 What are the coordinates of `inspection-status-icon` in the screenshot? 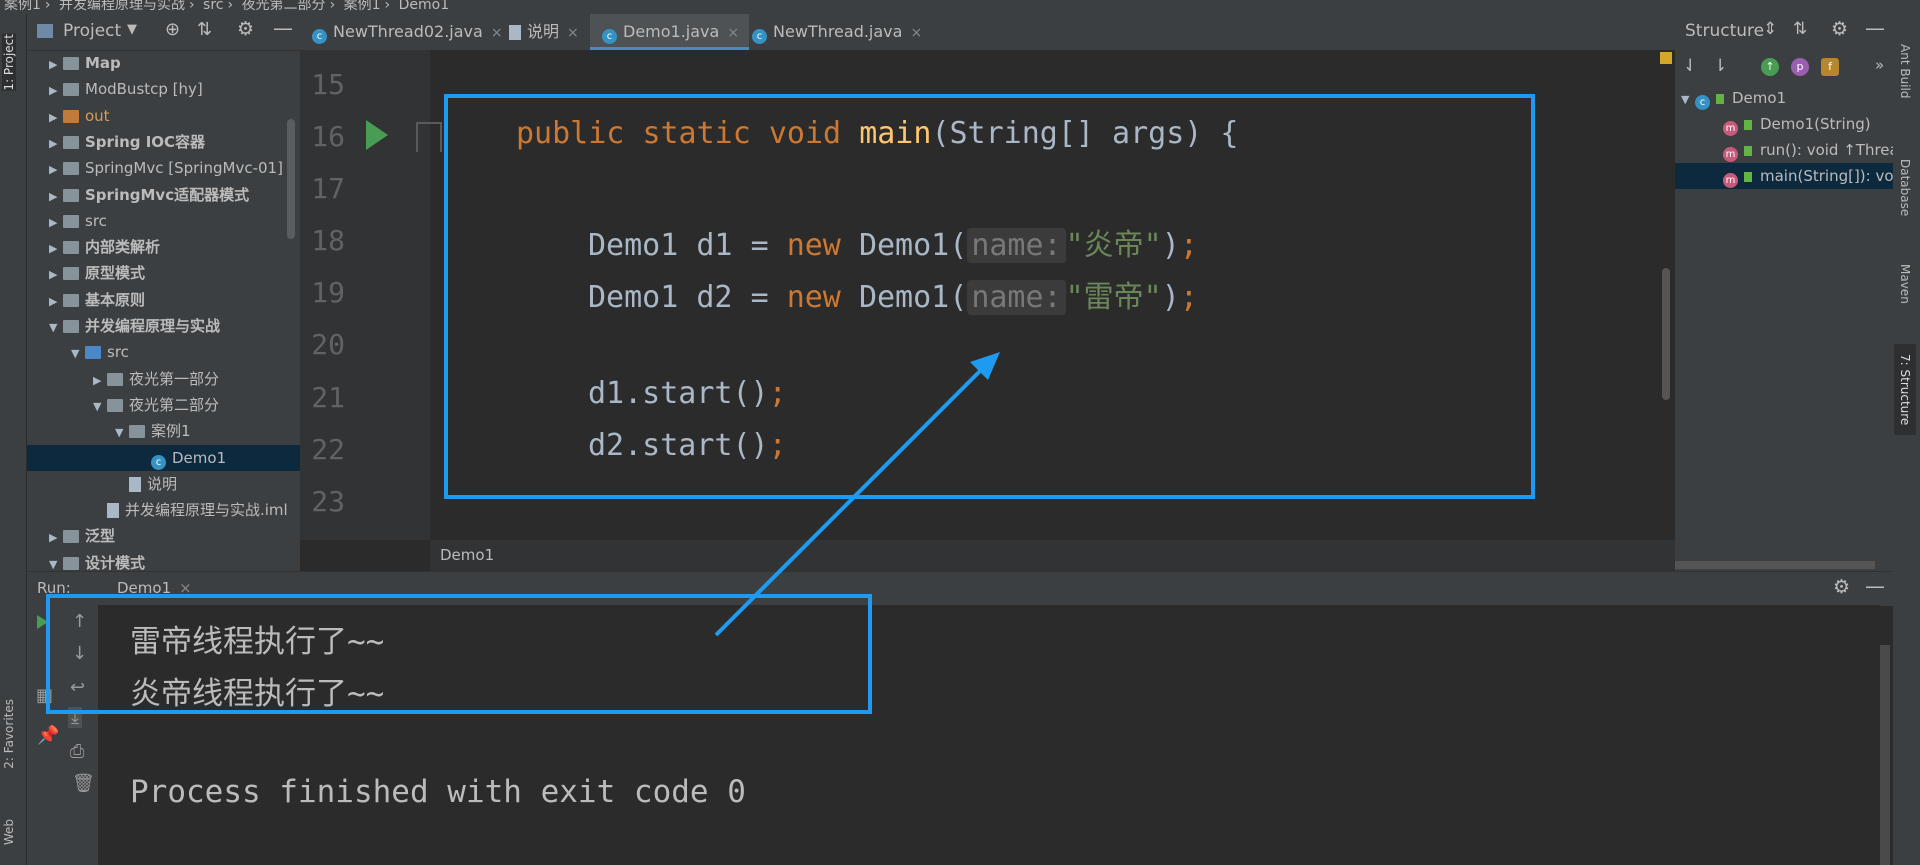 It's located at (1666, 58).